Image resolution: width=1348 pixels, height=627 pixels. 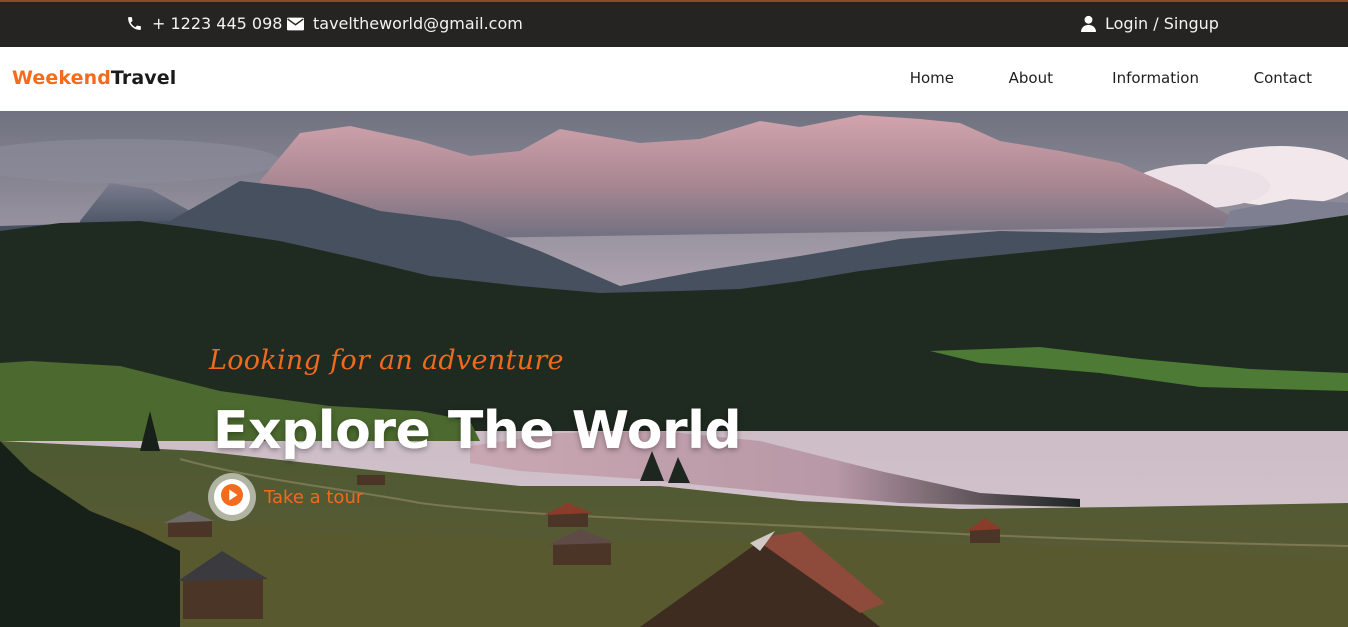 I want to click on hero-tagline: Looking for an adventure, so click(x=386, y=360).